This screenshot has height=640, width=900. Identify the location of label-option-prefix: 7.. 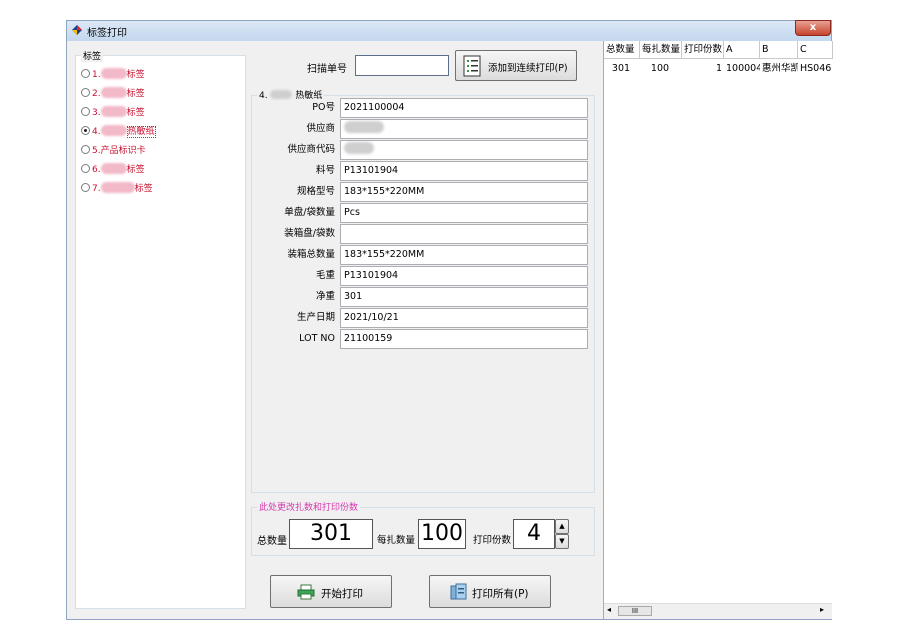
(96, 189).